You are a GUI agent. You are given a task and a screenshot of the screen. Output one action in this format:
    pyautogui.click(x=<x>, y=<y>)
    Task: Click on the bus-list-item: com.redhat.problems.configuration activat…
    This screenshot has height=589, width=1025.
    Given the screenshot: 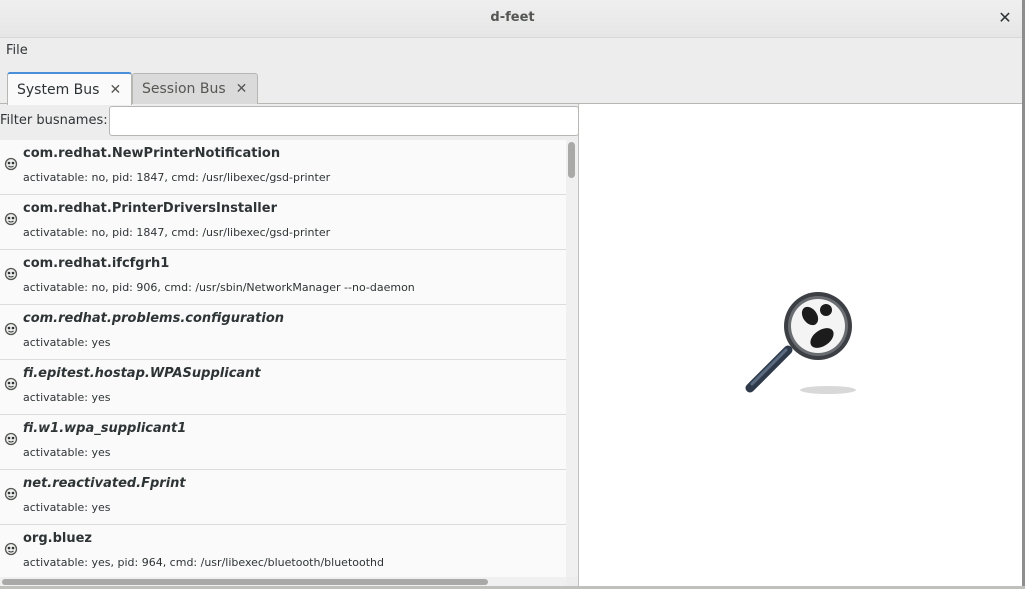 What is the action you would take?
    pyautogui.click(x=283, y=332)
    